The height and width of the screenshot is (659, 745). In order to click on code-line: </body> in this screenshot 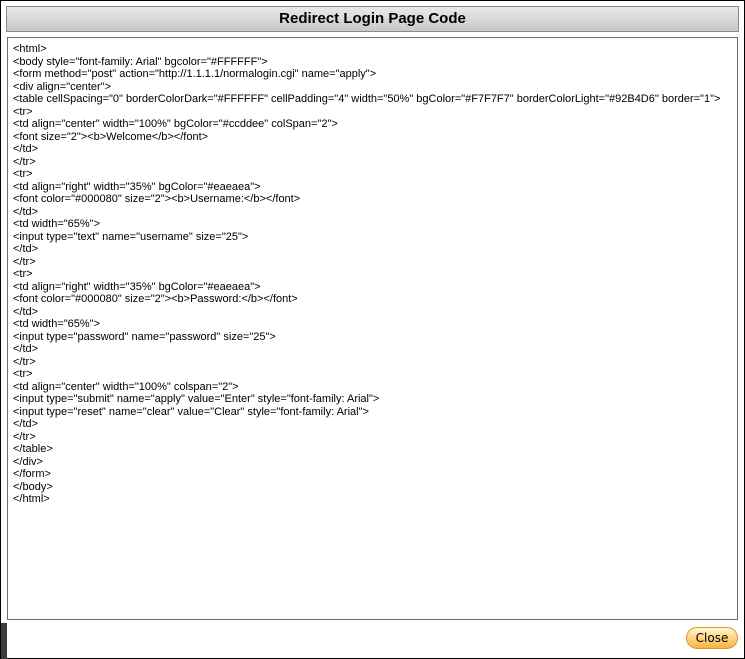, I will do `click(33, 486)`.